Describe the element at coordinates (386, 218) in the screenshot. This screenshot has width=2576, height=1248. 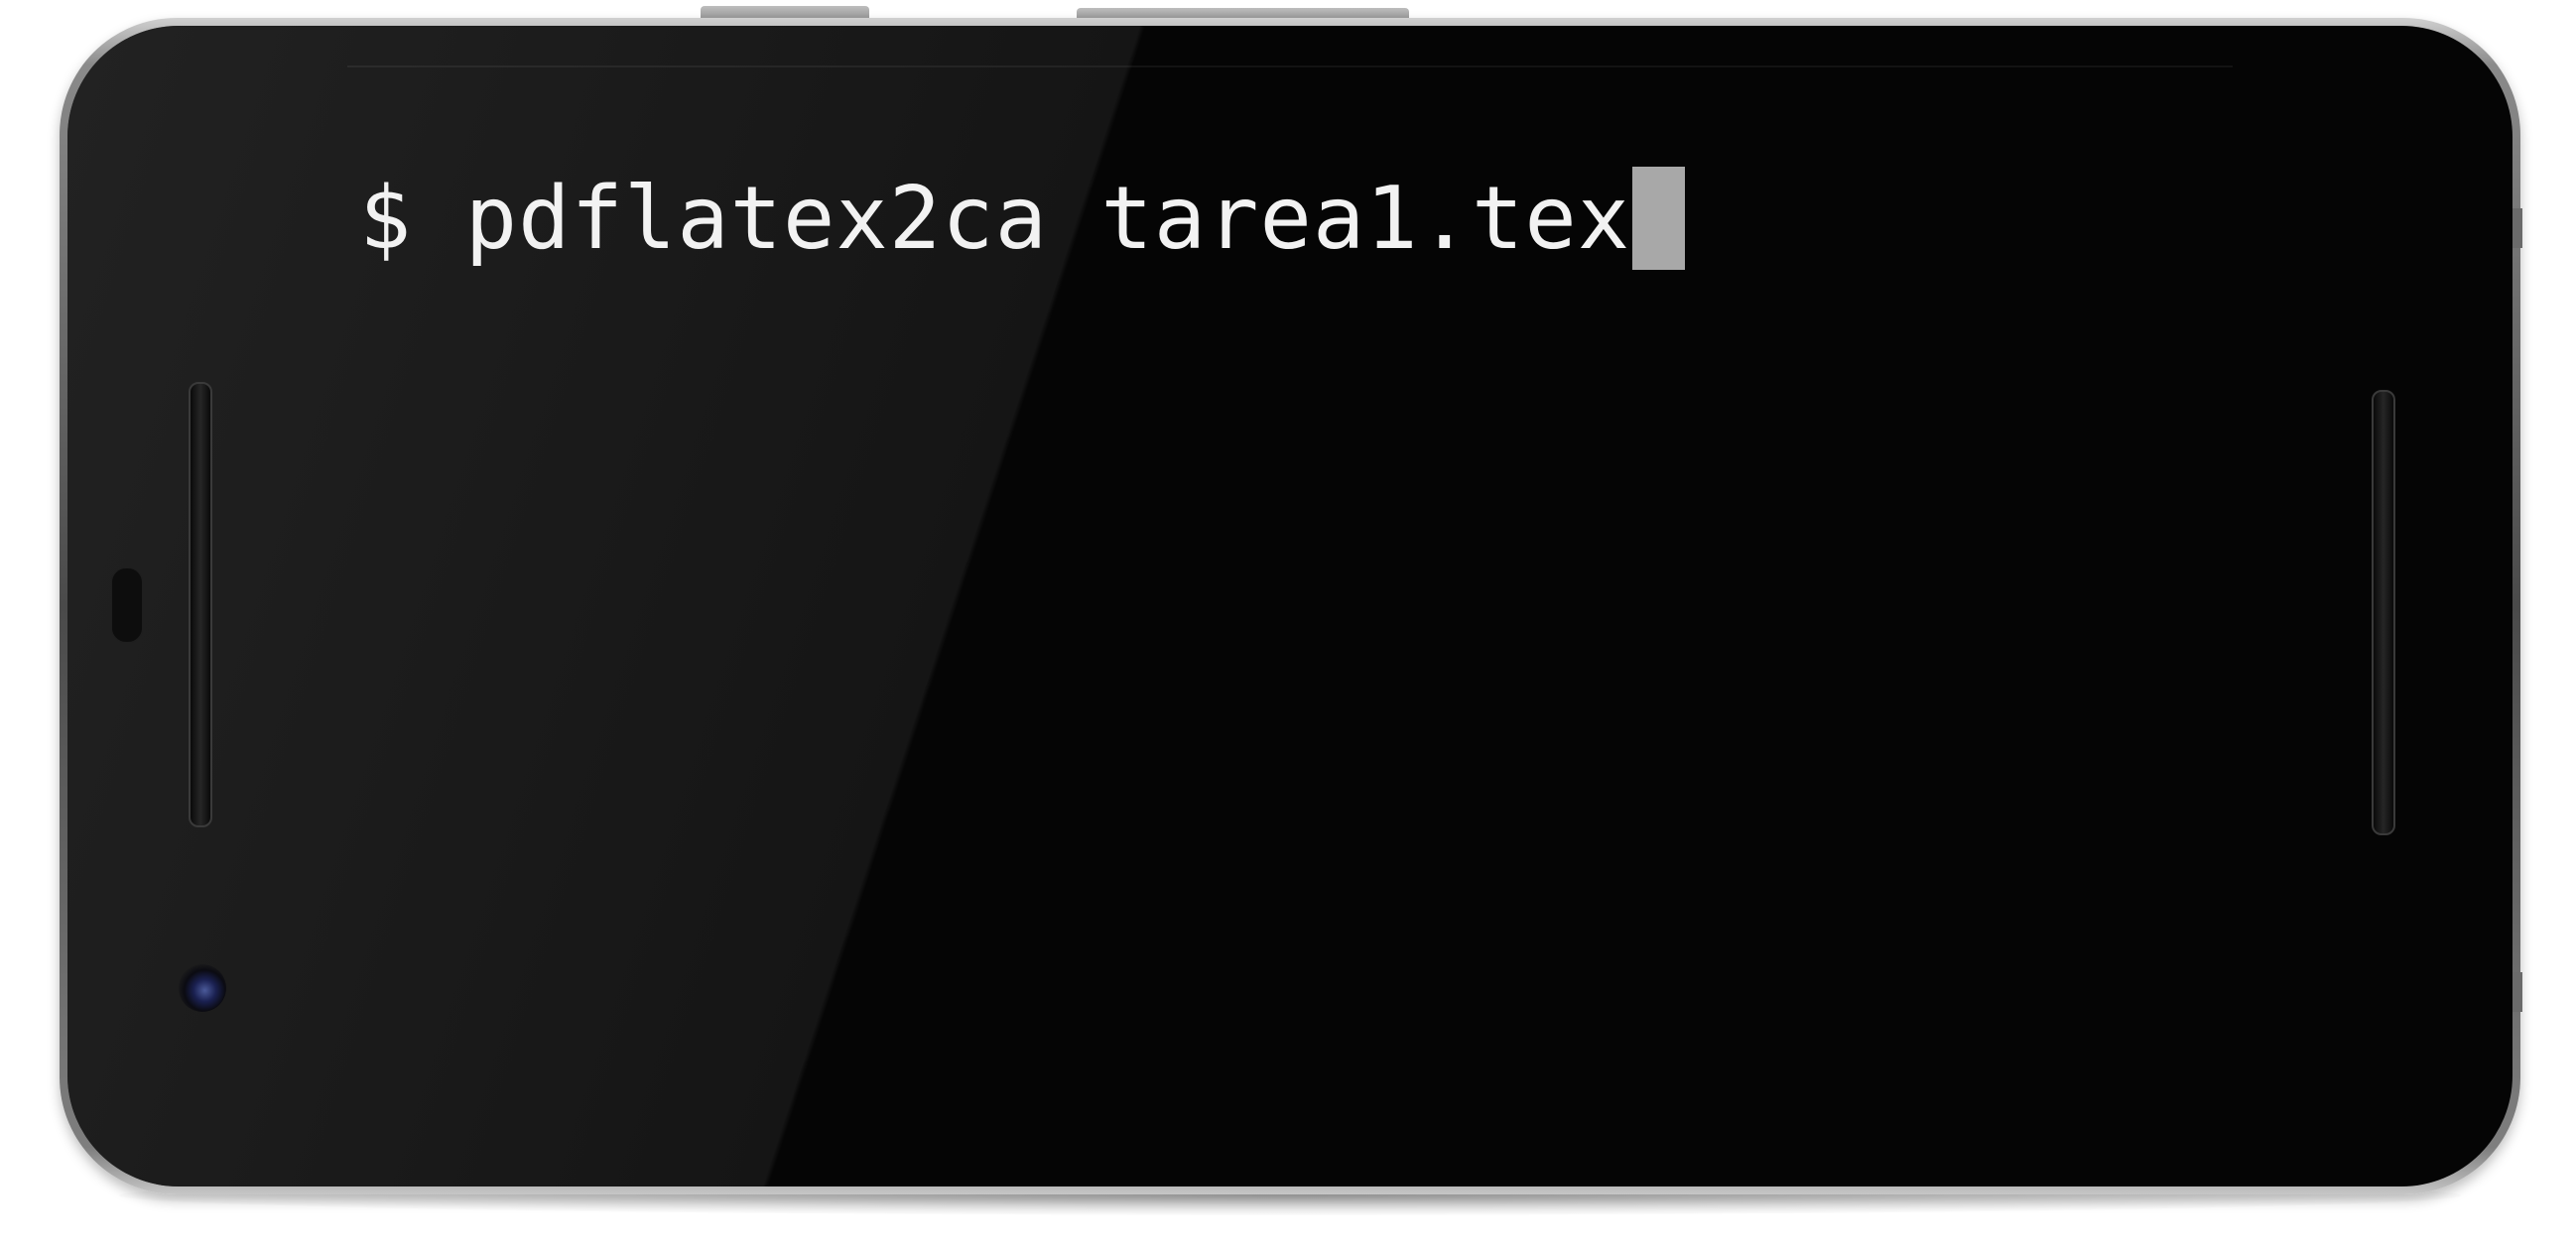
I see `terminal-prompt: $` at that location.